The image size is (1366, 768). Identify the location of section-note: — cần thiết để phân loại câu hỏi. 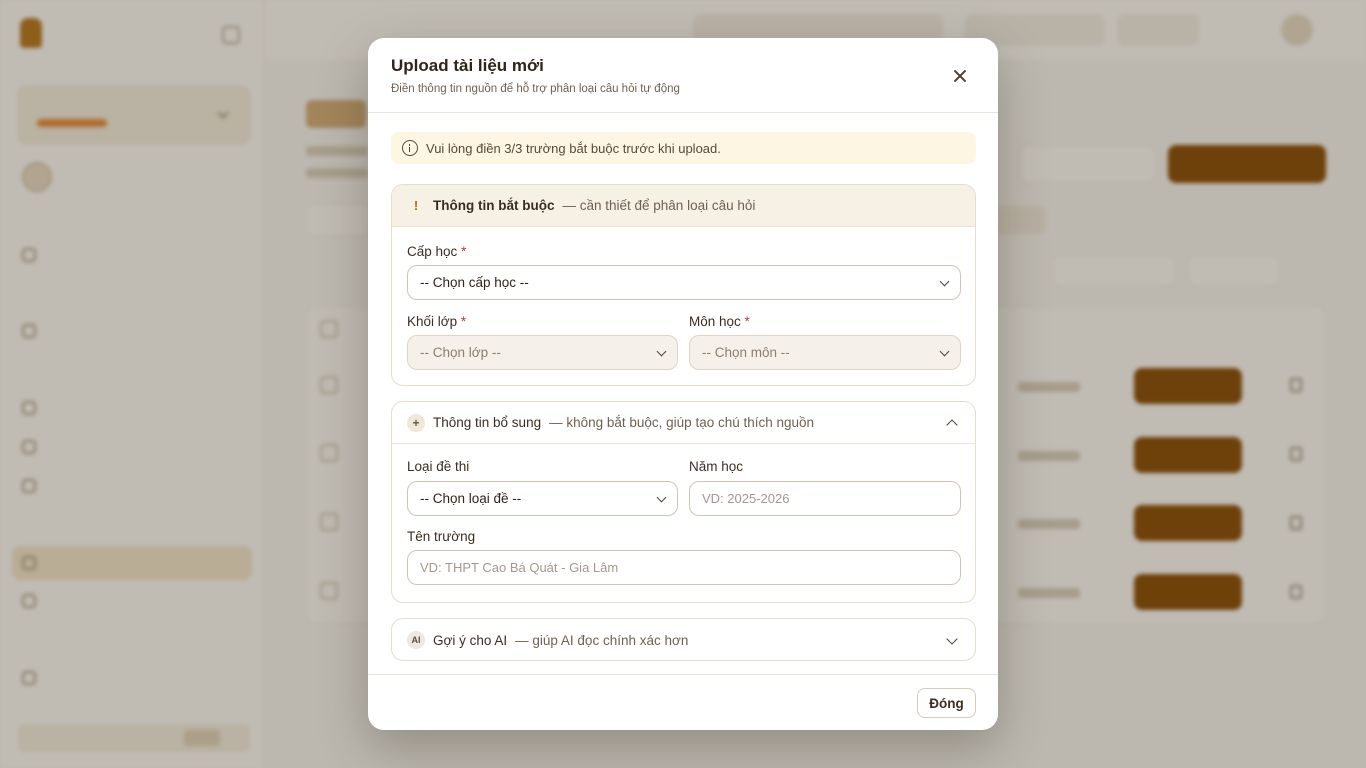
(659, 205).